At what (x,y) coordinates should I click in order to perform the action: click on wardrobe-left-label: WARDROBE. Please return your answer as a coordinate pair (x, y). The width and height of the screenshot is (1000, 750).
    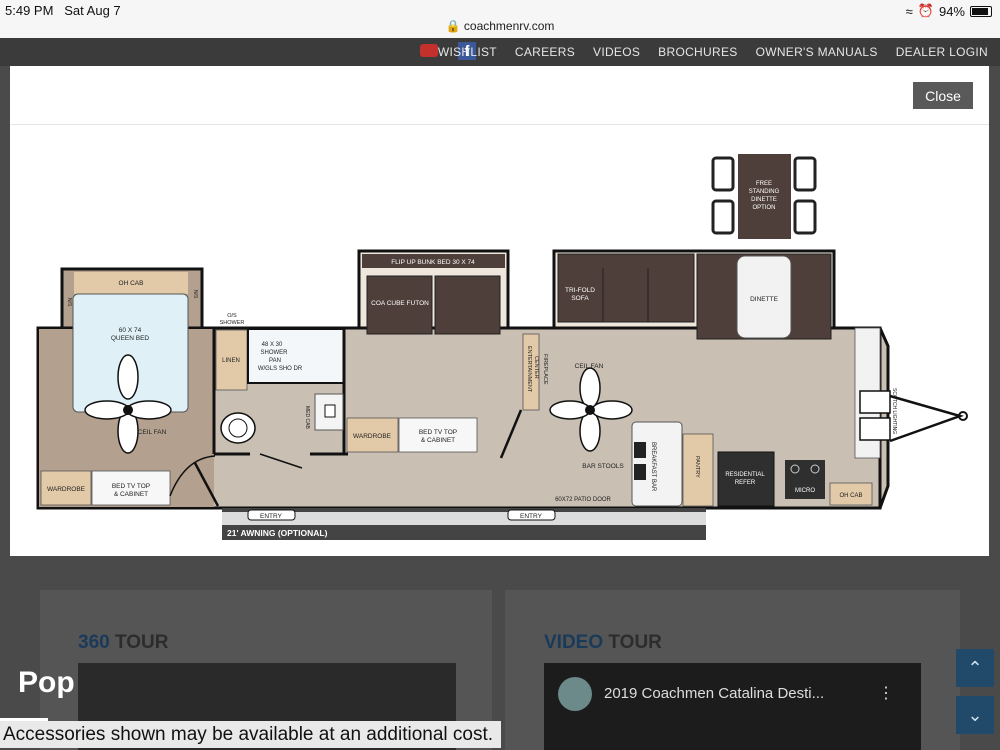
    Looking at the image, I should click on (66, 489).